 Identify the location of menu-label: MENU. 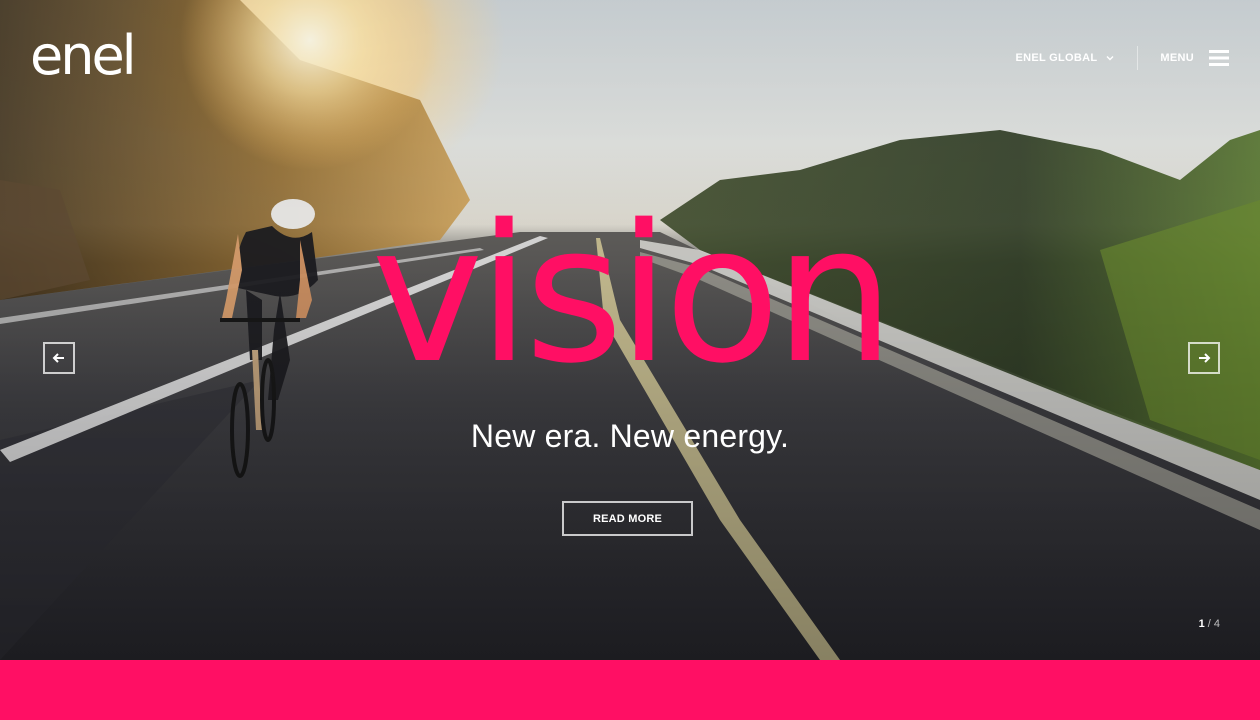
(1177, 58).